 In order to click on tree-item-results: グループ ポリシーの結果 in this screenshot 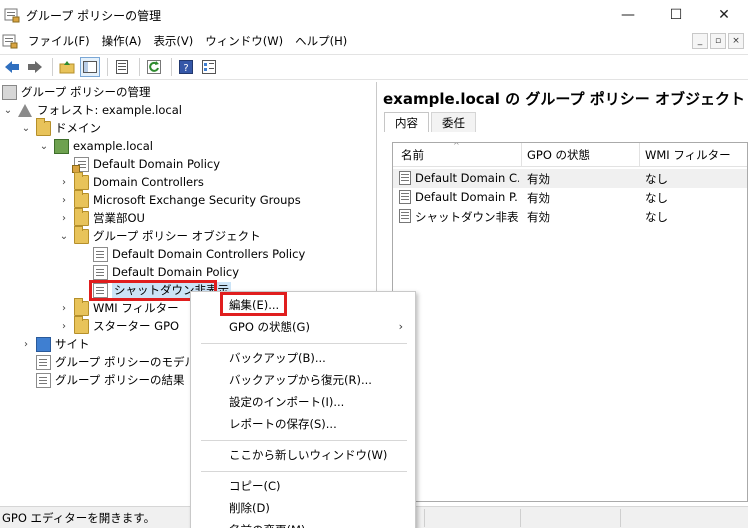, I will do `click(110, 380)`.